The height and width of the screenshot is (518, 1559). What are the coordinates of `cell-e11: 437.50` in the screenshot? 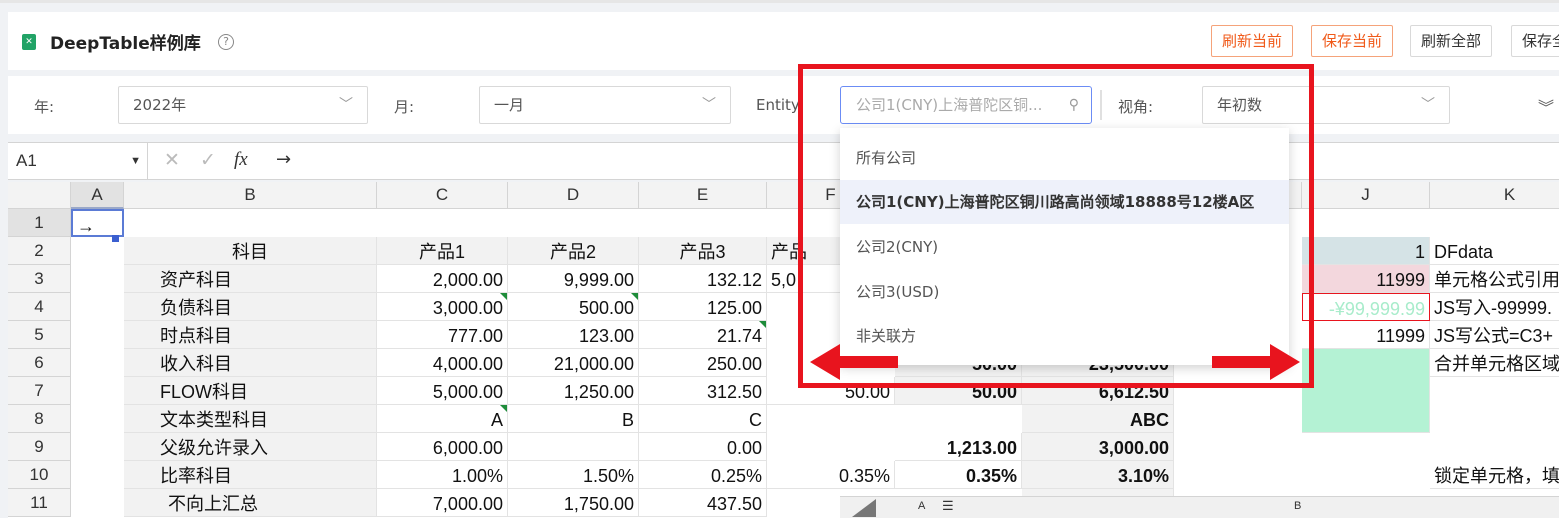 It's located at (703, 503).